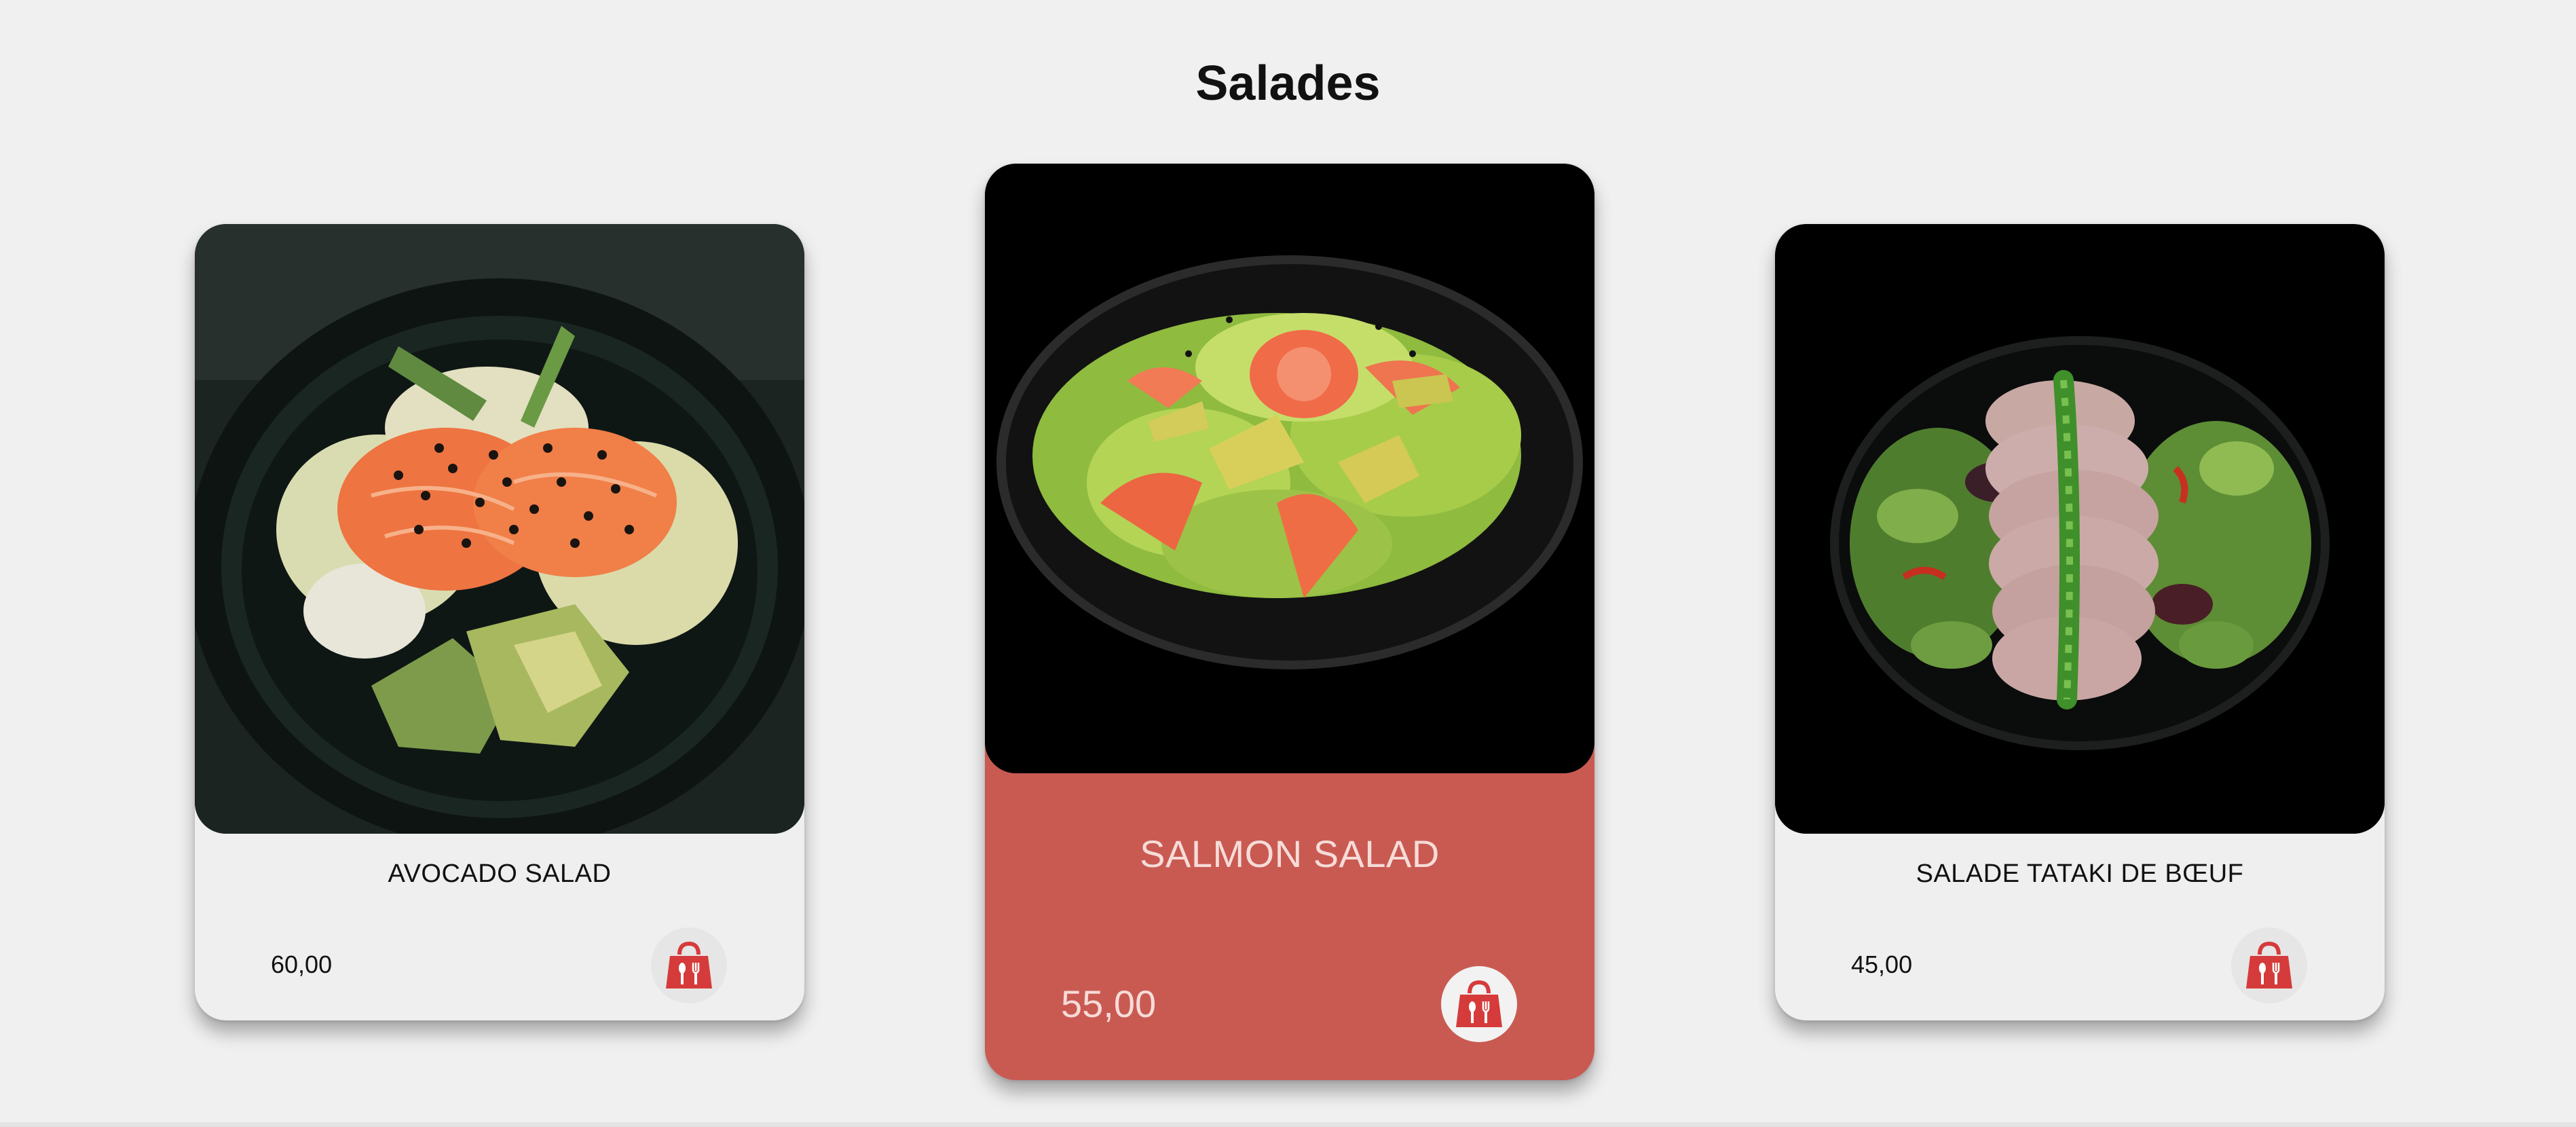  Describe the element at coordinates (1882, 964) in the screenshot. I see `product-price: 45,00` at that location.